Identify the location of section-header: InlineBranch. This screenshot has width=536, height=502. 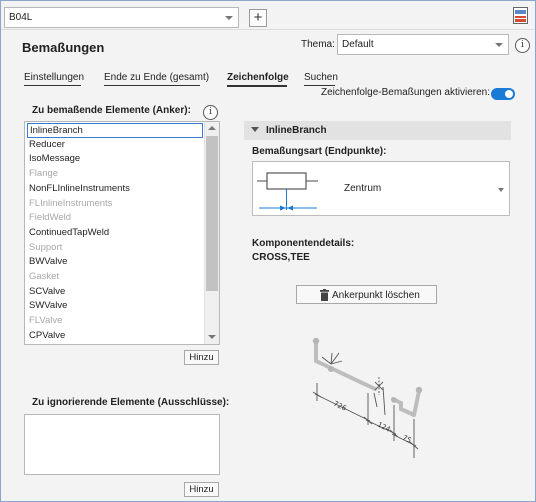
(377, 130).